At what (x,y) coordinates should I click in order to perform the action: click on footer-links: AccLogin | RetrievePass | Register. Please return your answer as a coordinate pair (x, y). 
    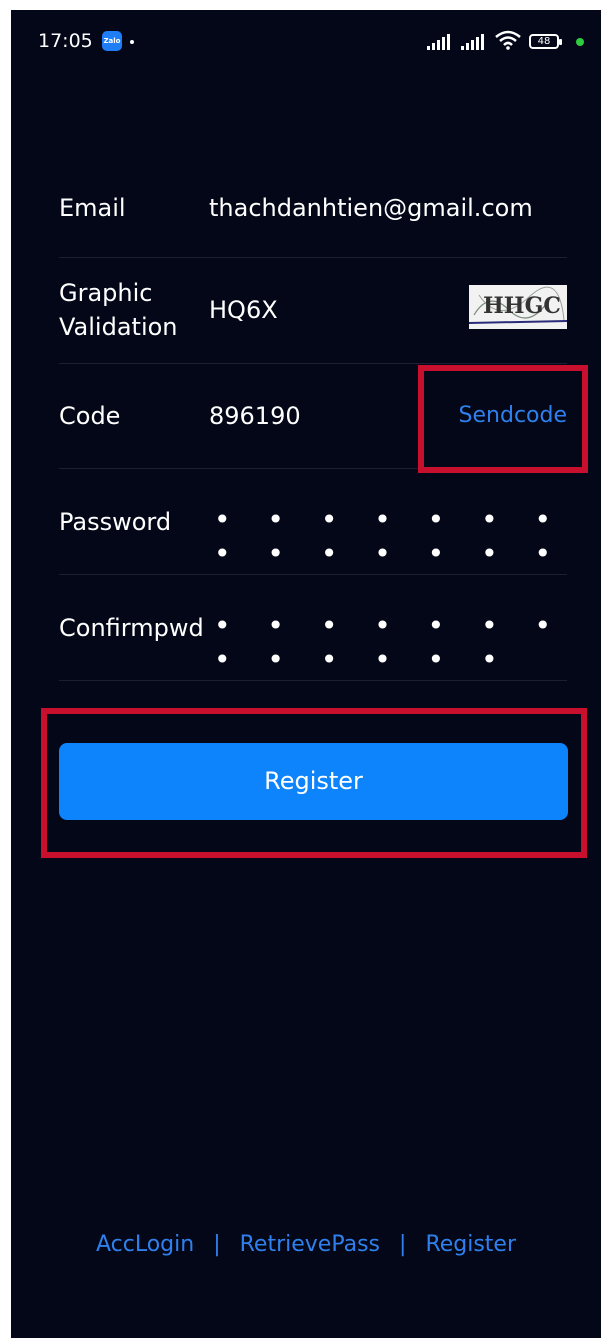
    Looking at the image, I should click on (306, 1244).